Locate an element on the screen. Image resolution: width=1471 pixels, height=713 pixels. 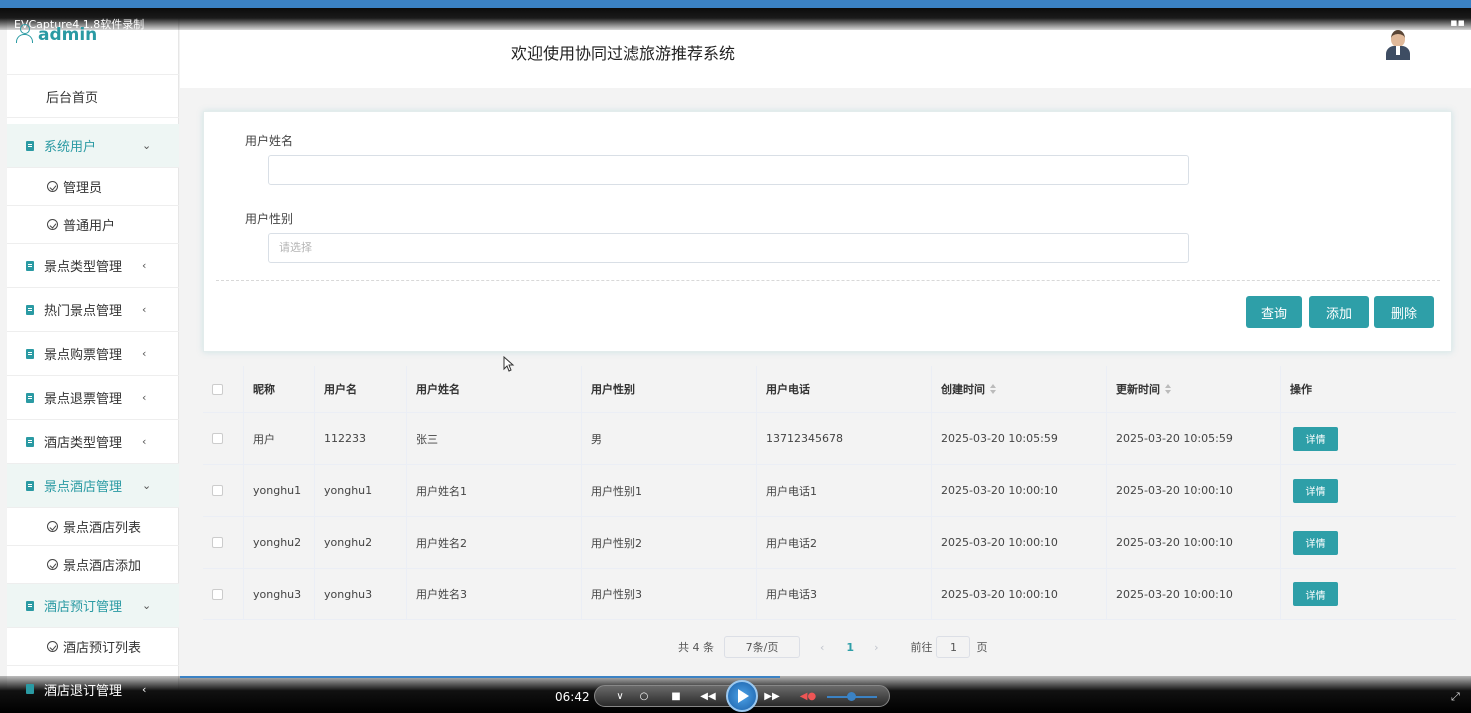
sidebar-item-home: 后台首页 is located at coordinates (93, 96).